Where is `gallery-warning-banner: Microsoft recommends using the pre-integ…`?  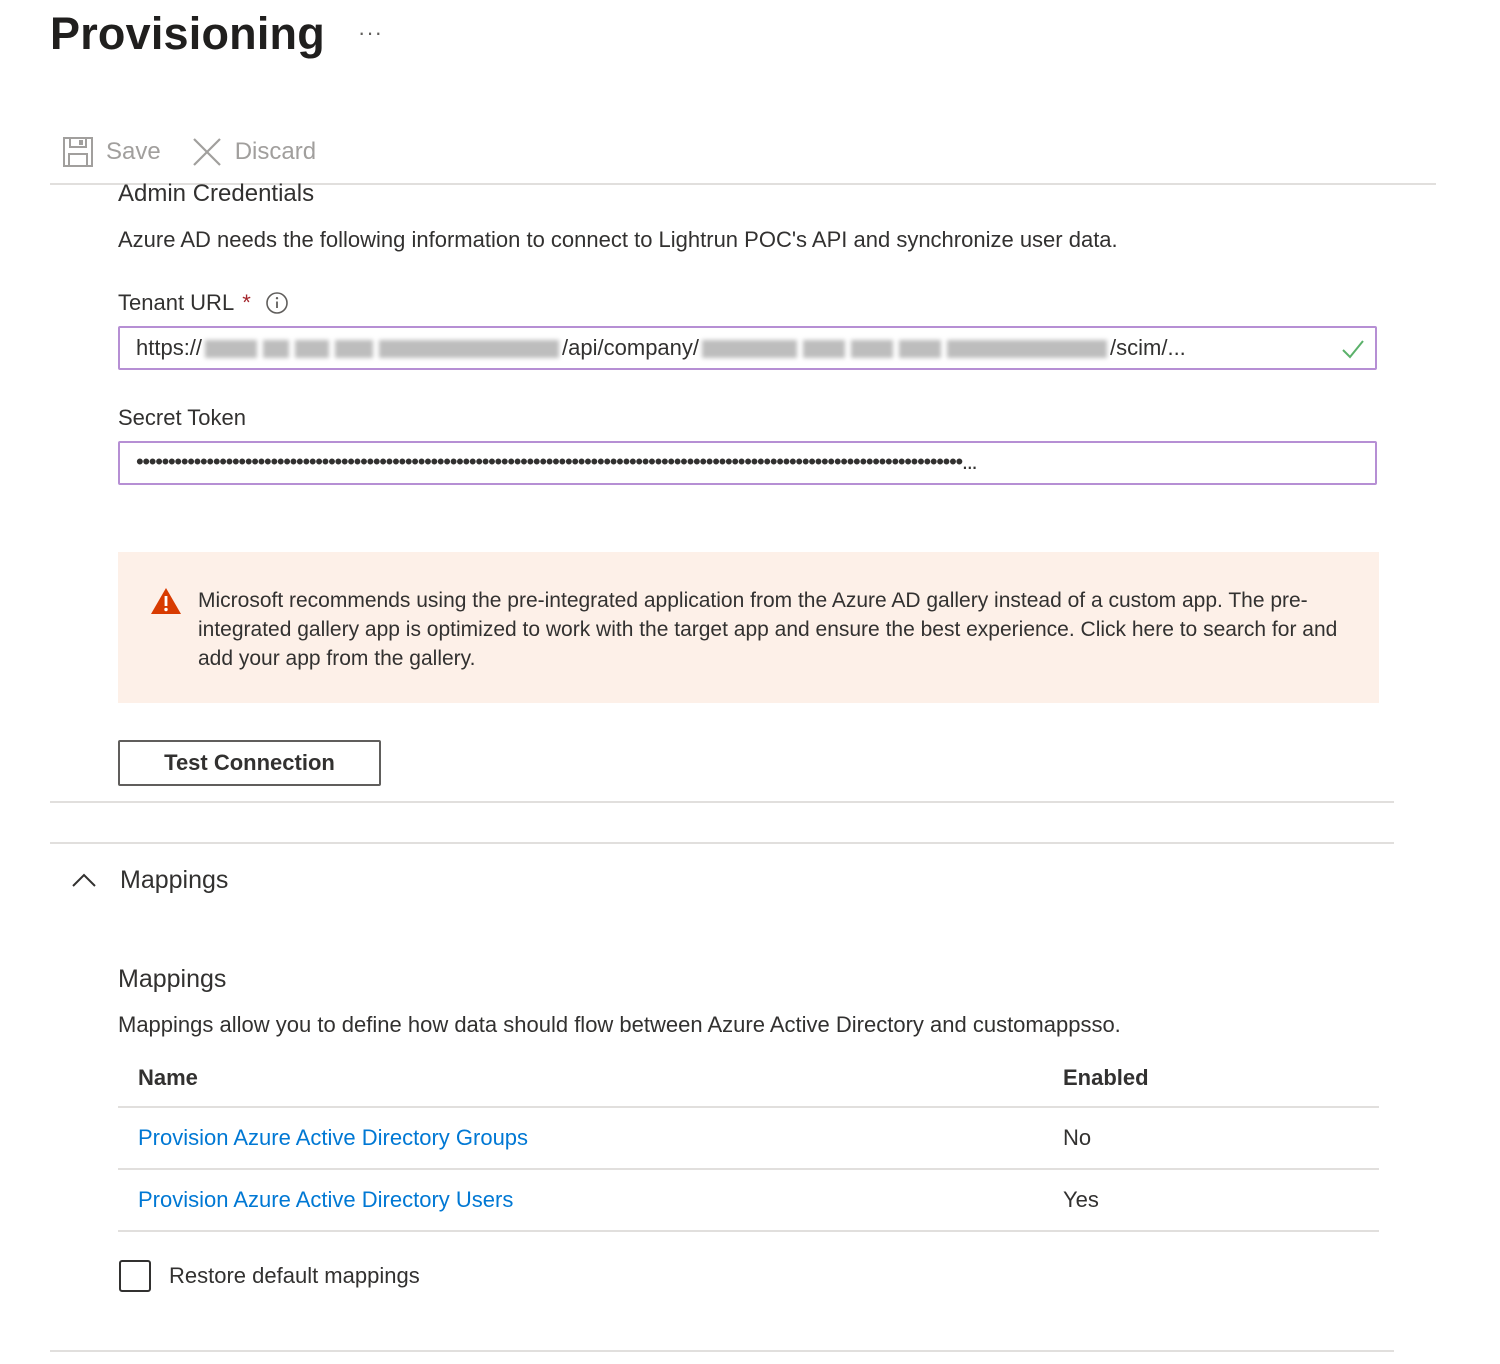
gallery-warning-banner: Microsoft recommends using the pre-integ… is located at coordinates (748, 627).